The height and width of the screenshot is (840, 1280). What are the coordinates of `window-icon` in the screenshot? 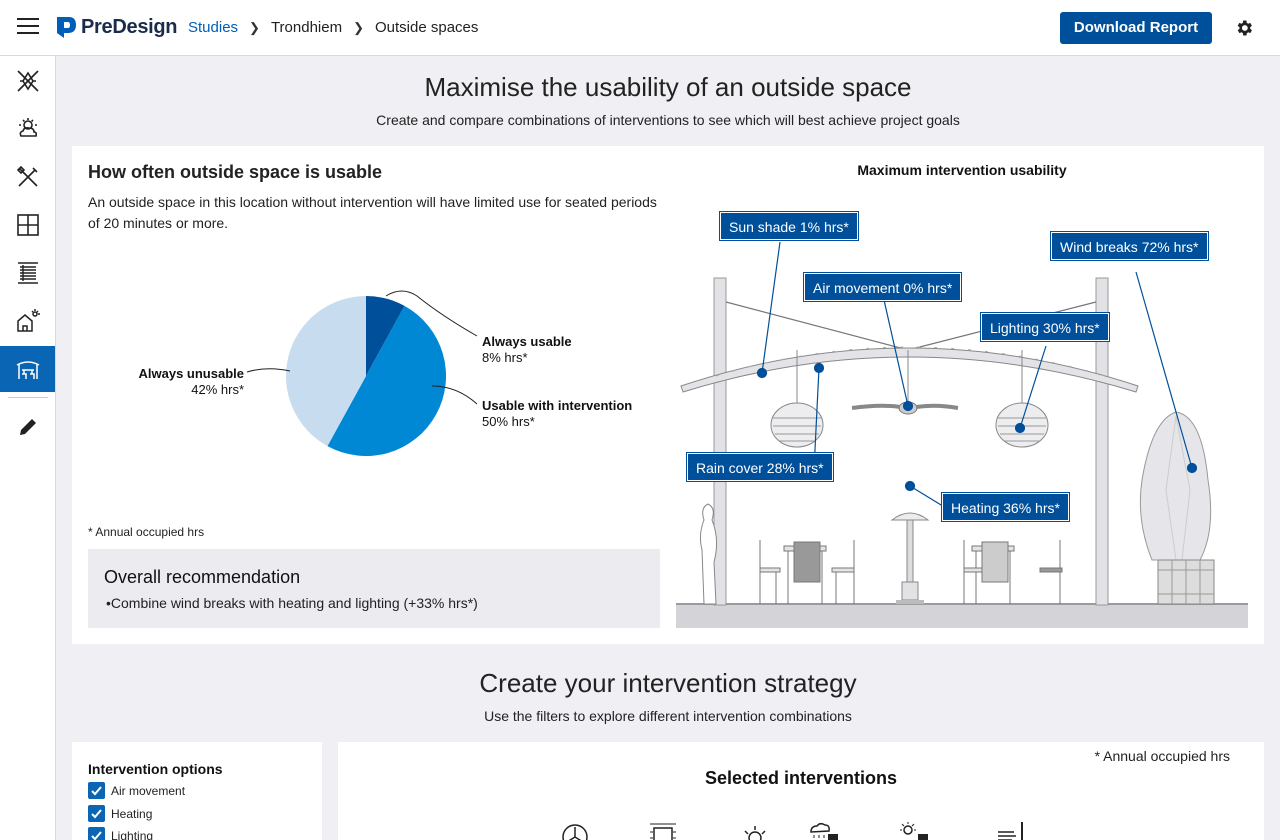 It's located at (27, 225).